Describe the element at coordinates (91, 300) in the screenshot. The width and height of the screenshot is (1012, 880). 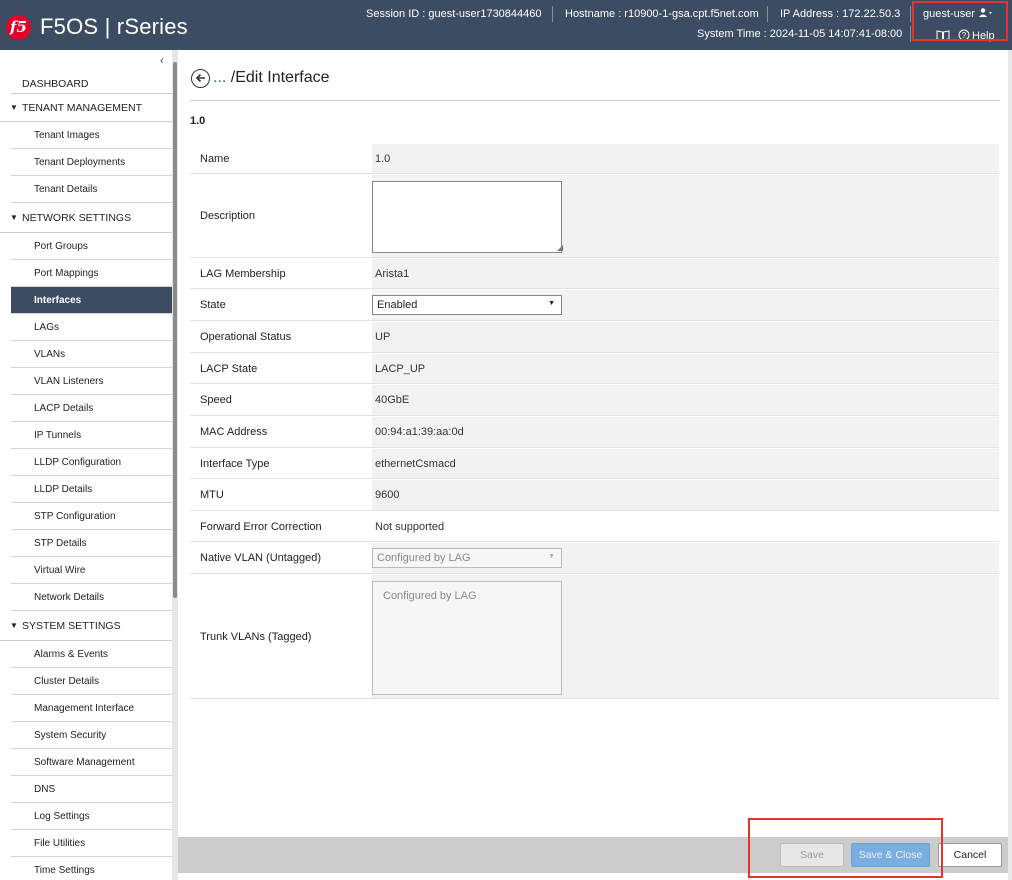
I see `sidebar-item-interfaces: Interfaces` at that location.